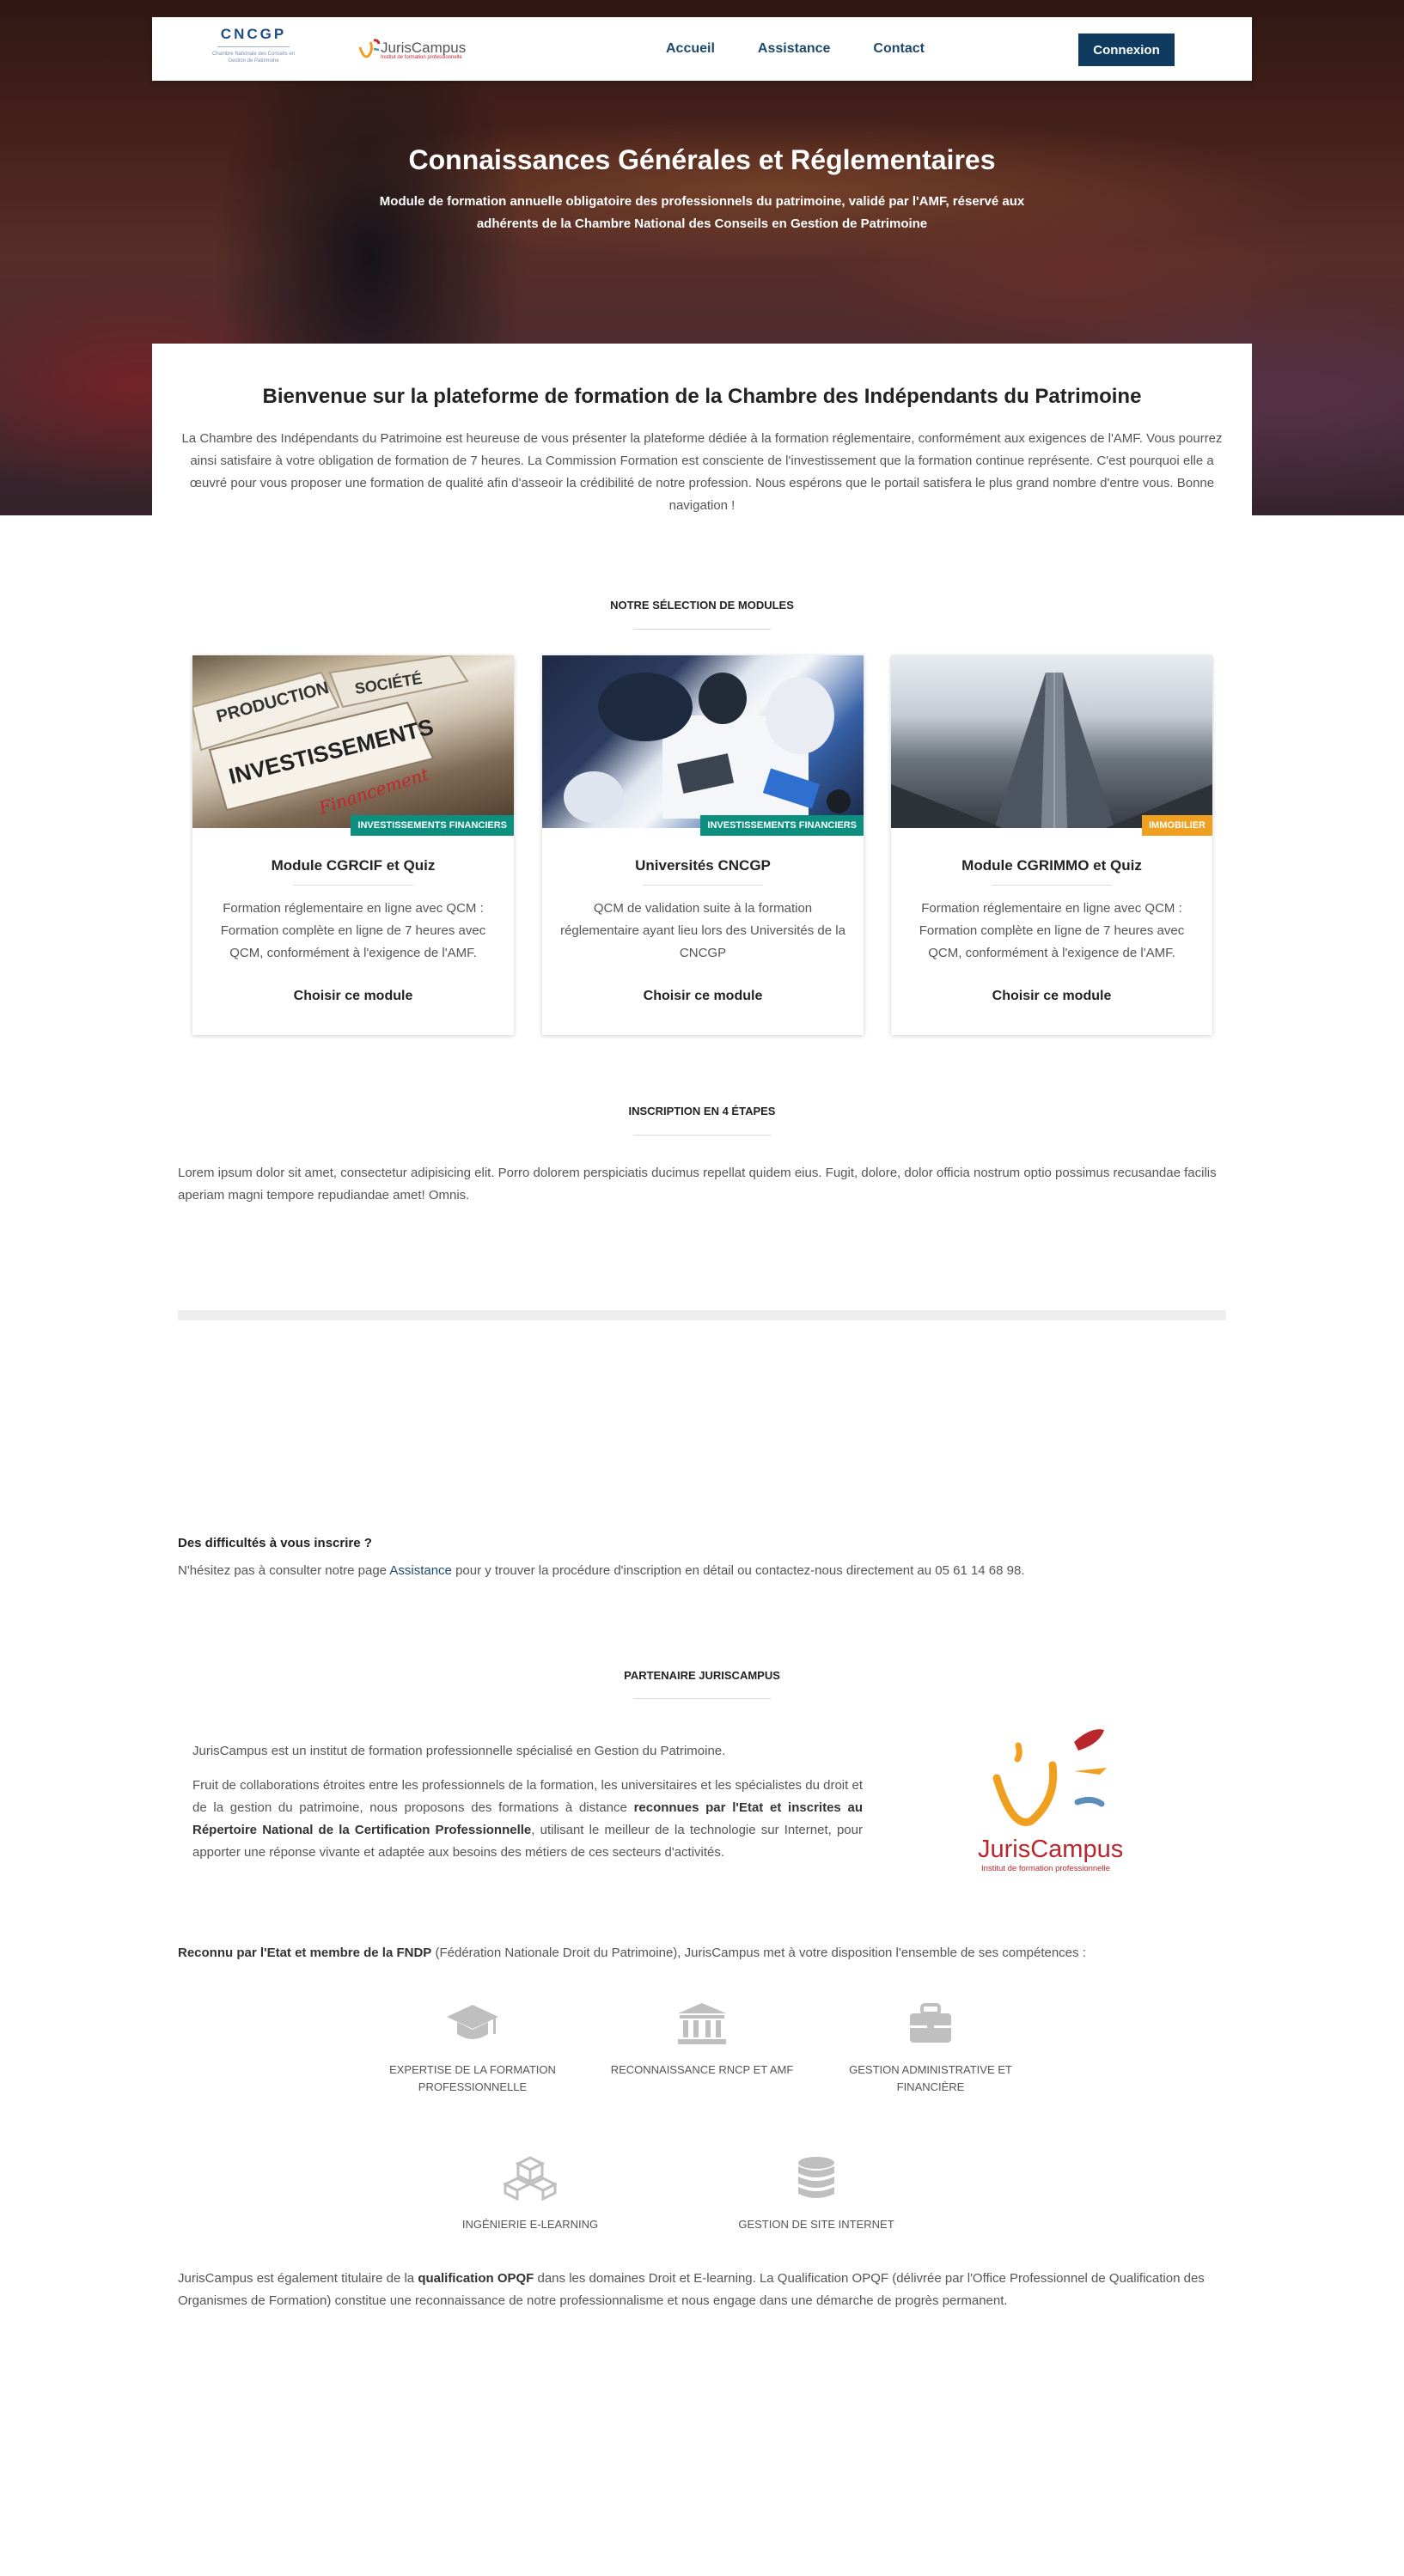 The width and height of the screenshot is (1404, 2576). Describe the element at coordinates (931, 2023) in the screenshot. I see `briefcase-icon` at that location.